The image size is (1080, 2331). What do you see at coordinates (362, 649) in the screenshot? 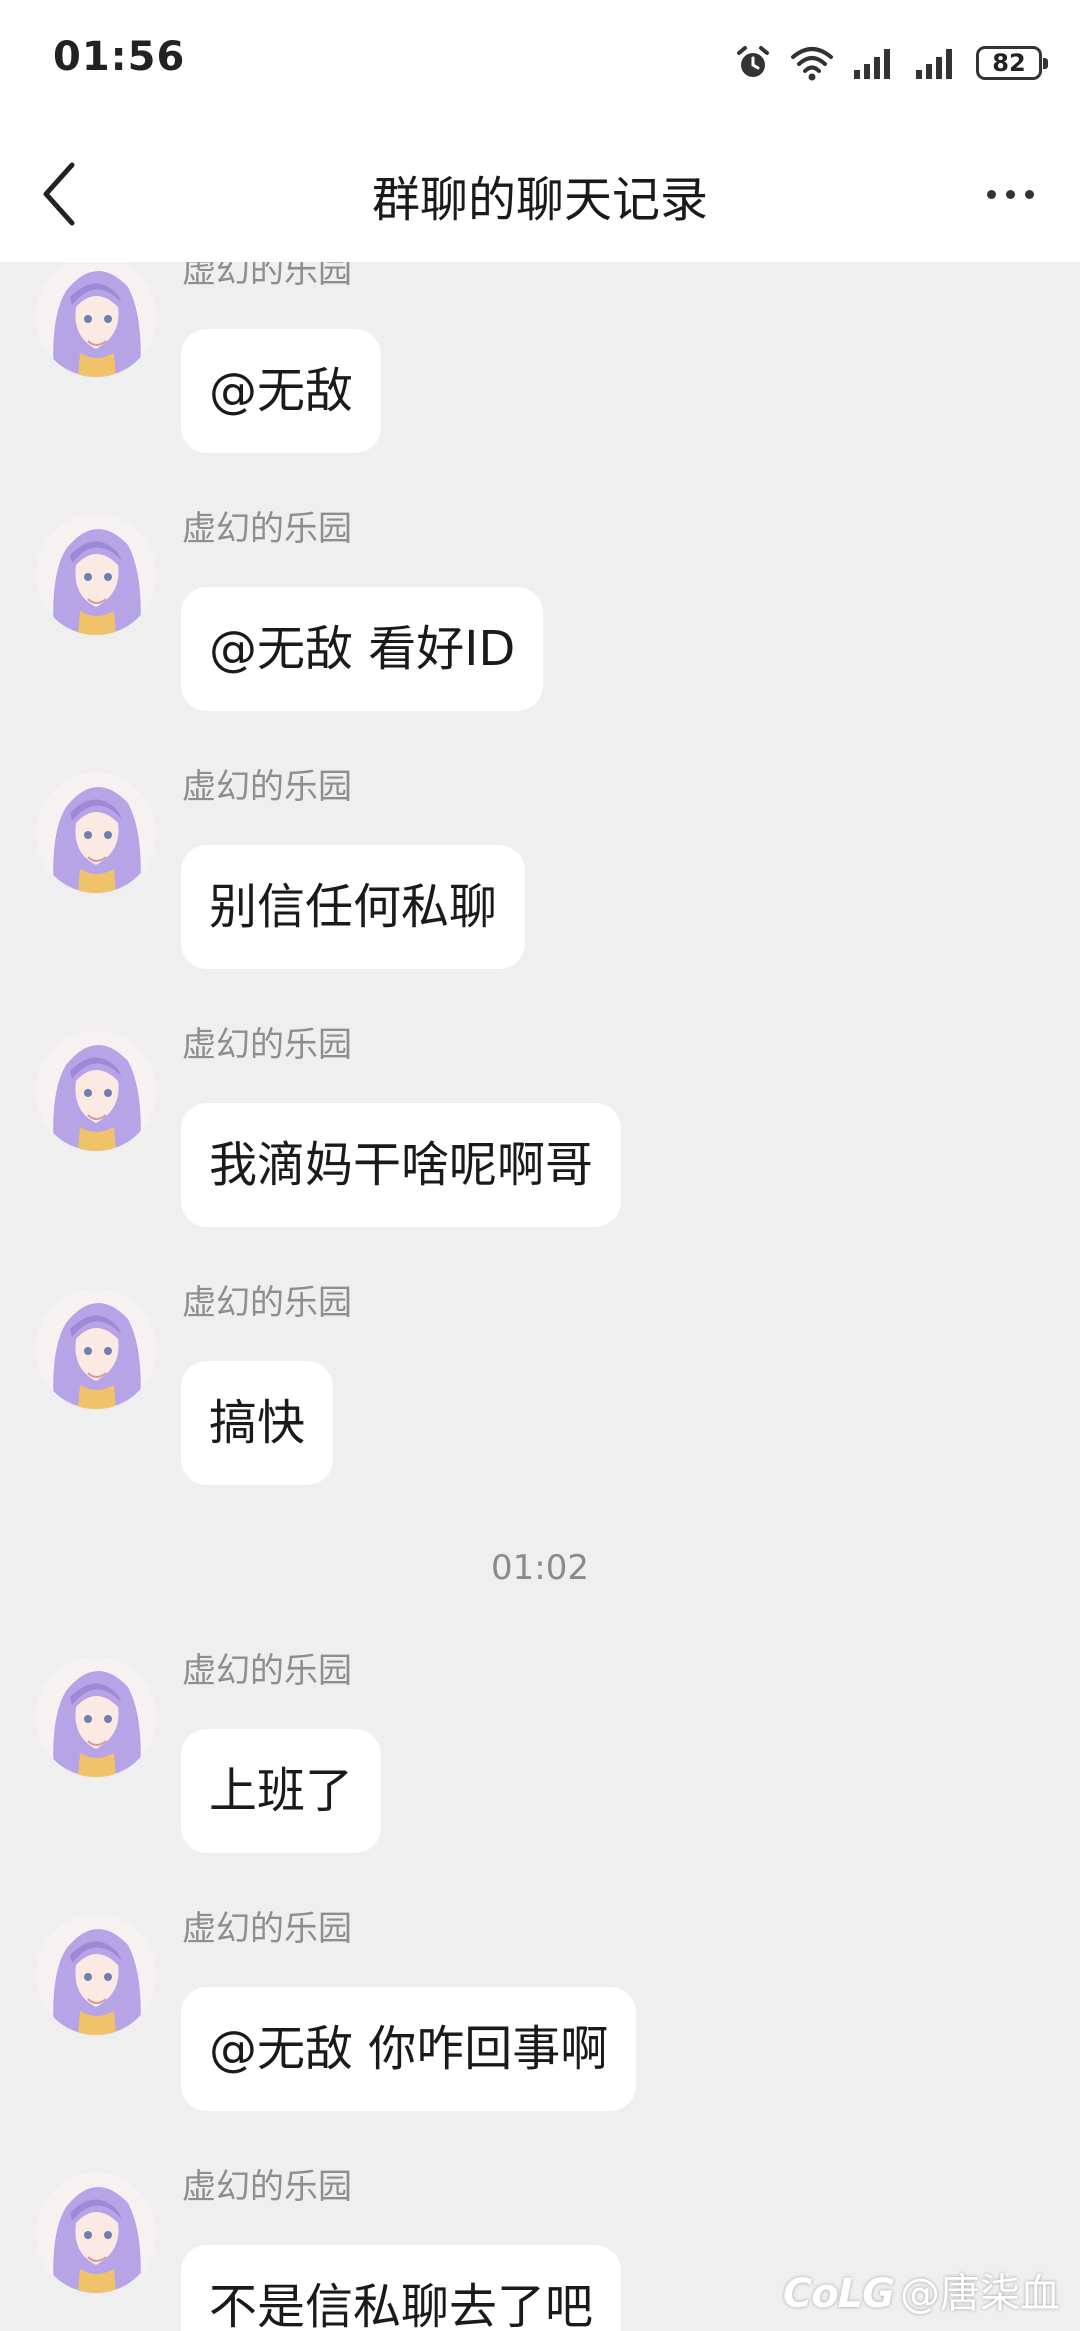
I see `message-bubble: @无敌 看好ID` at bounding box center [362, 649].